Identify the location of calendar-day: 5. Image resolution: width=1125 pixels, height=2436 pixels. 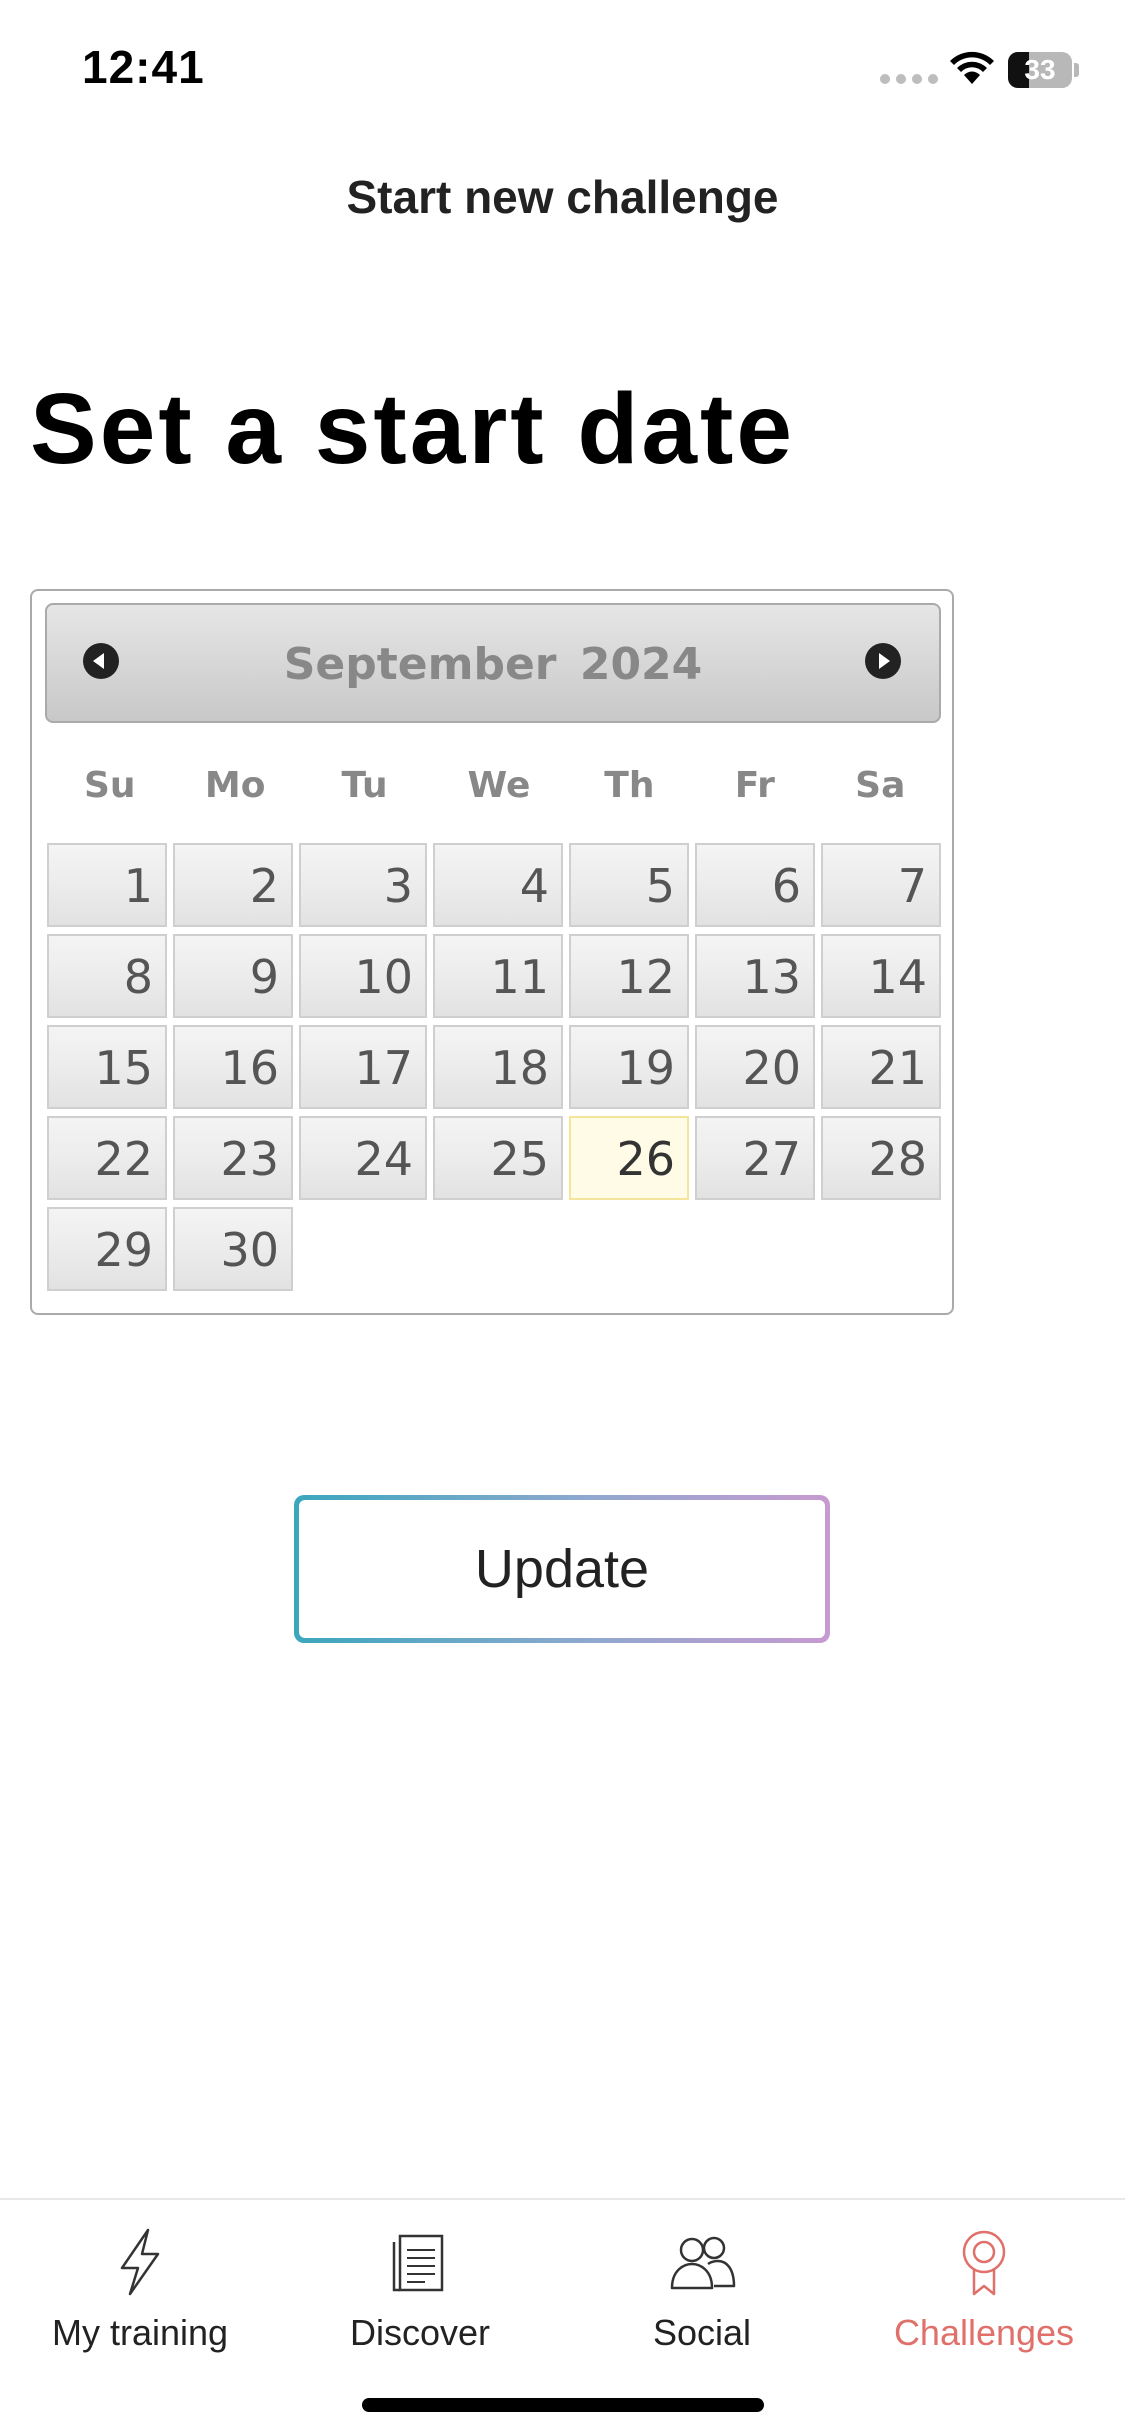
(629, 885).